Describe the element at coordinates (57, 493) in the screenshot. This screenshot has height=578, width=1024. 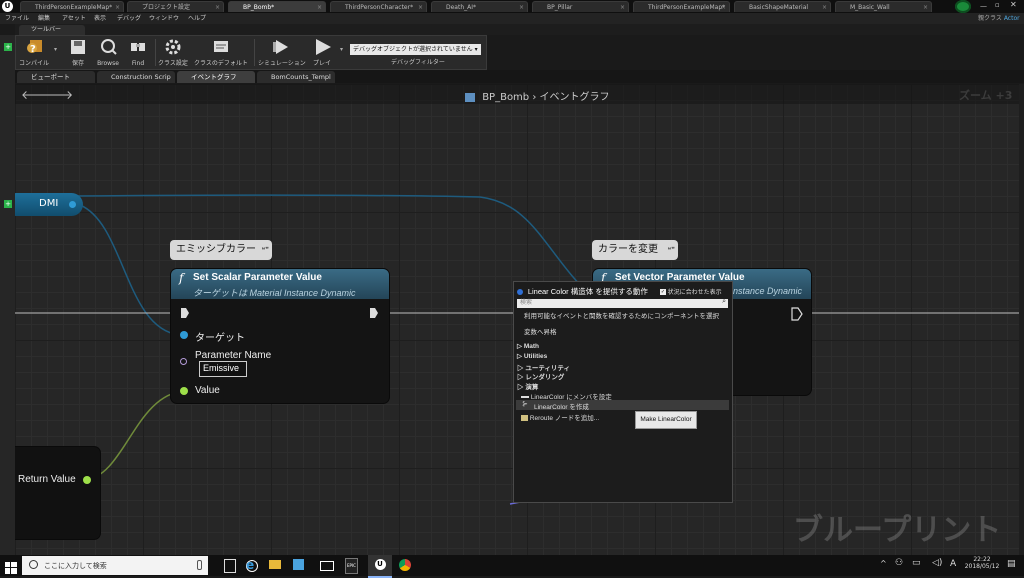
I see `return-node: Return Value` at that location.